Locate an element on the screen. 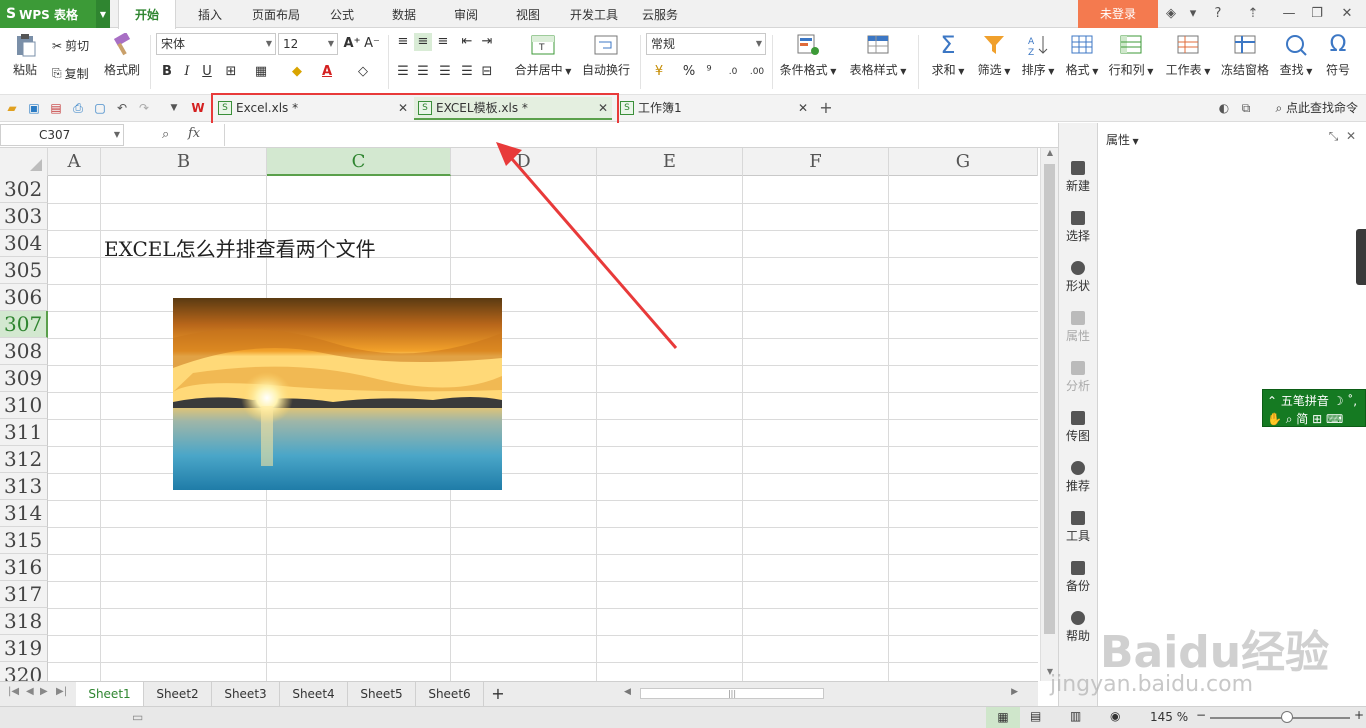 The image size is (1366, 728). vertical-scrollbar: ▲ ▼ is located at coordinates (1049, 414).